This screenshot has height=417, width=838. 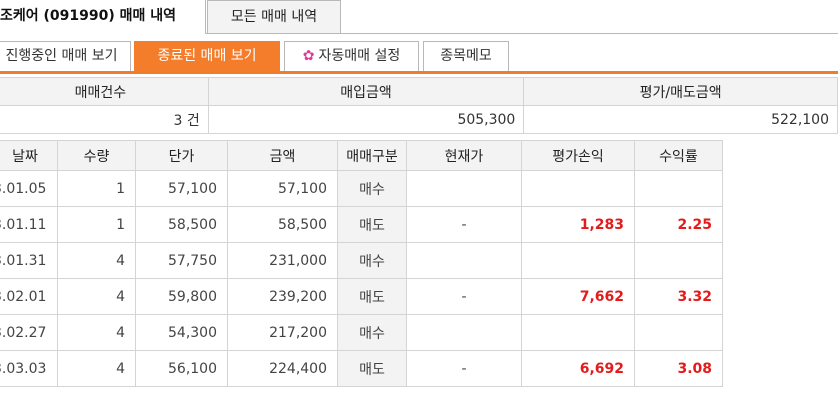 I want to click on summary-eval-amount: 522,100, so click(x=680, y=119).